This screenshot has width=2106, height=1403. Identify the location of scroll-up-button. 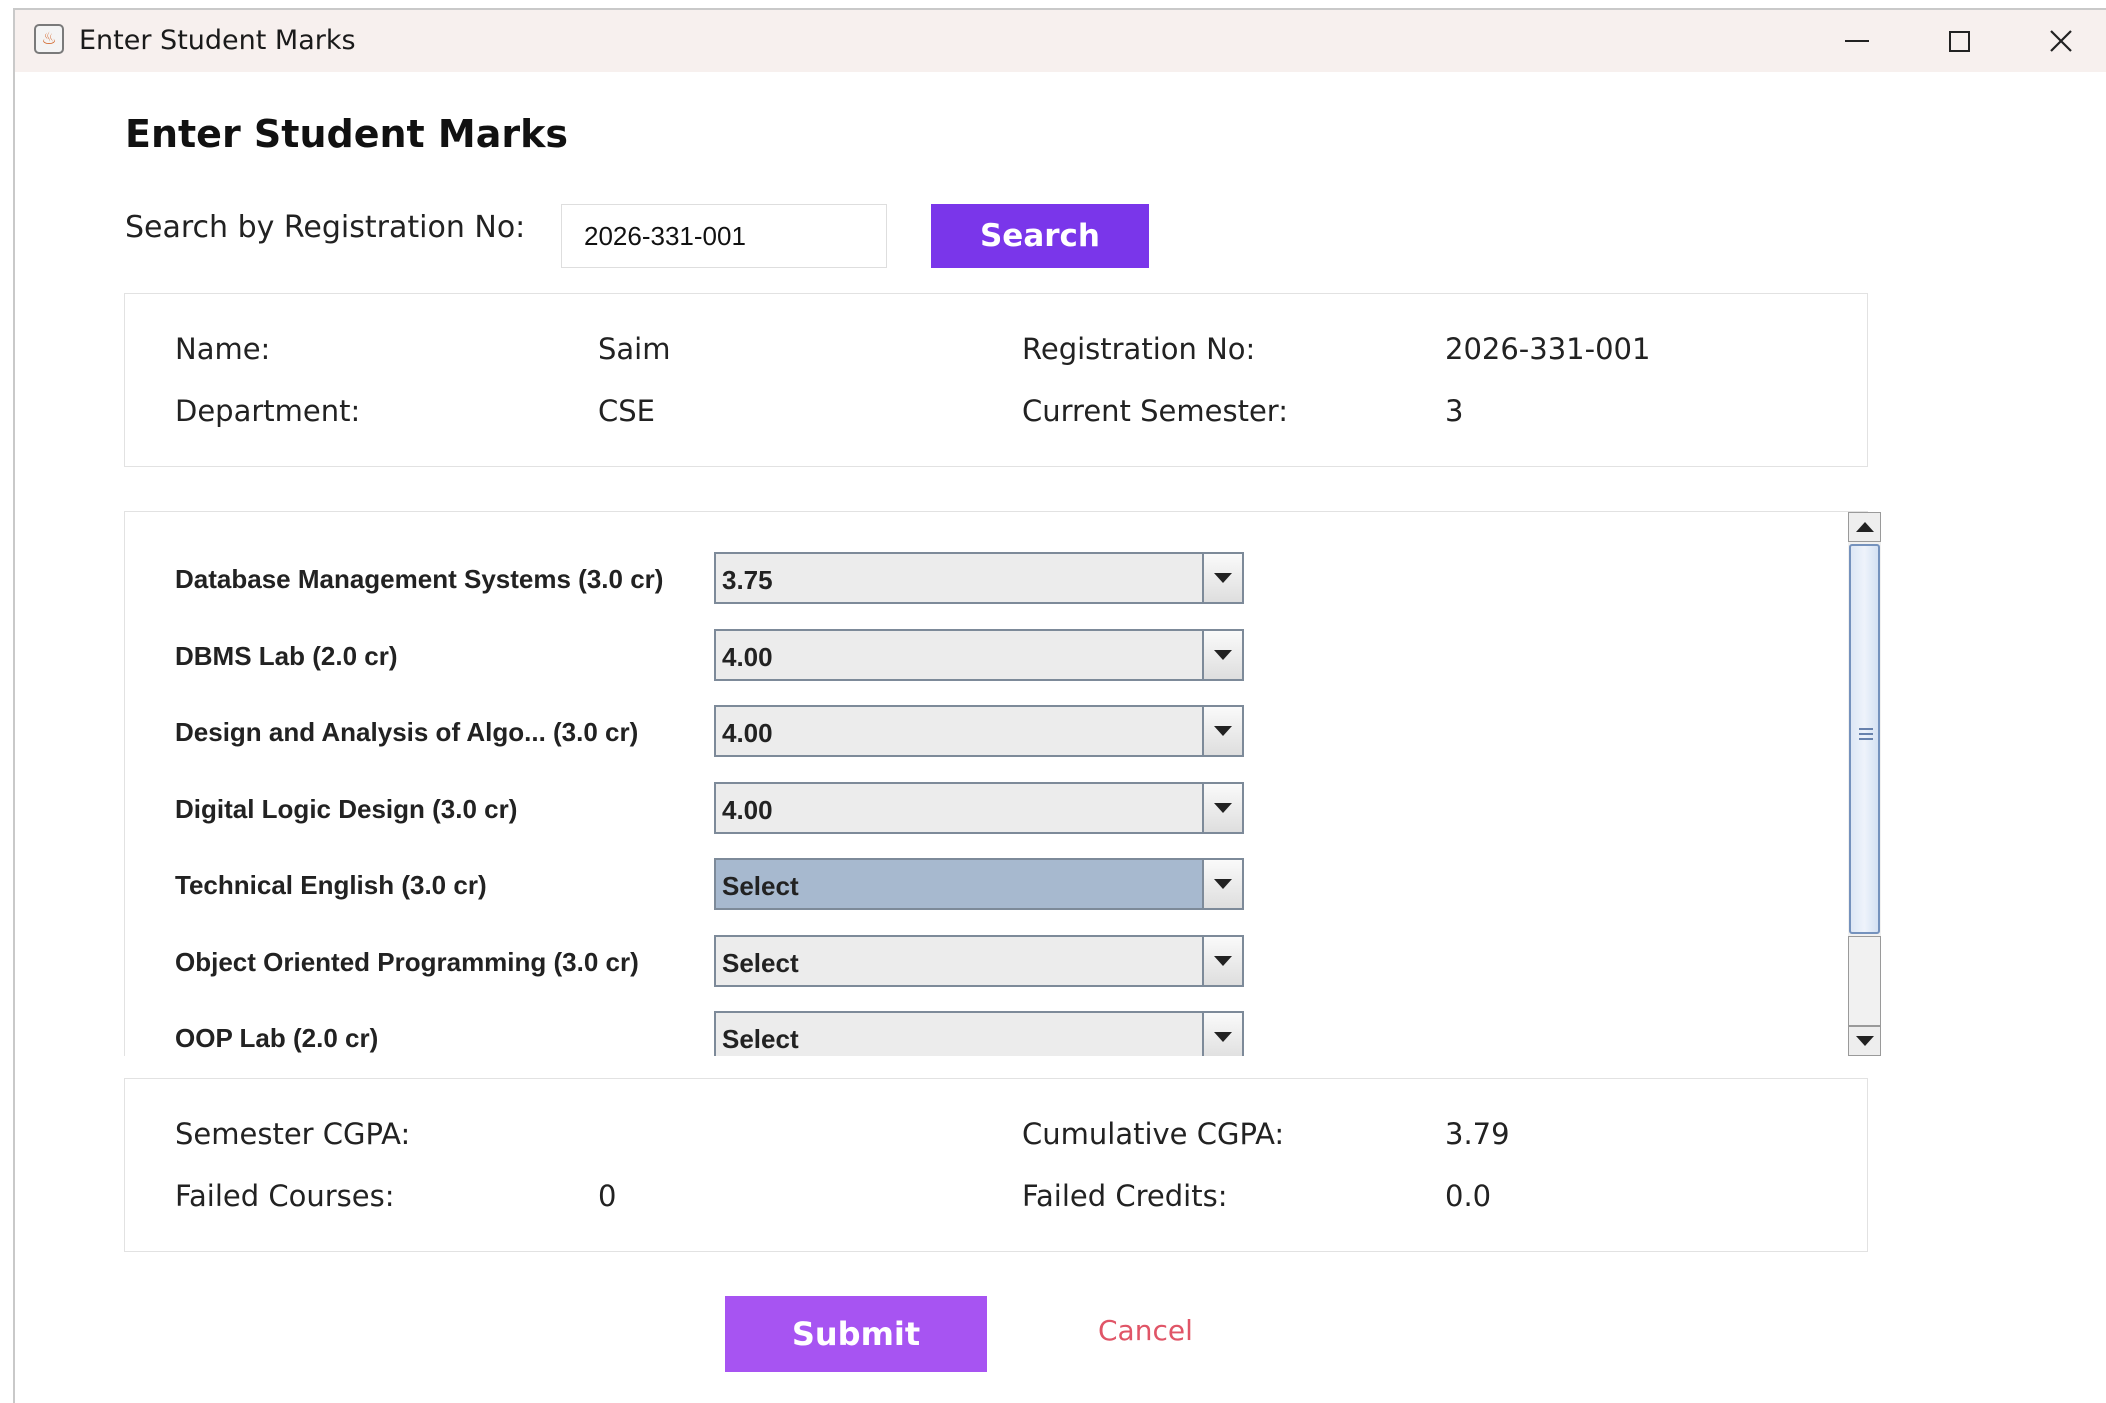
(1864, 527).